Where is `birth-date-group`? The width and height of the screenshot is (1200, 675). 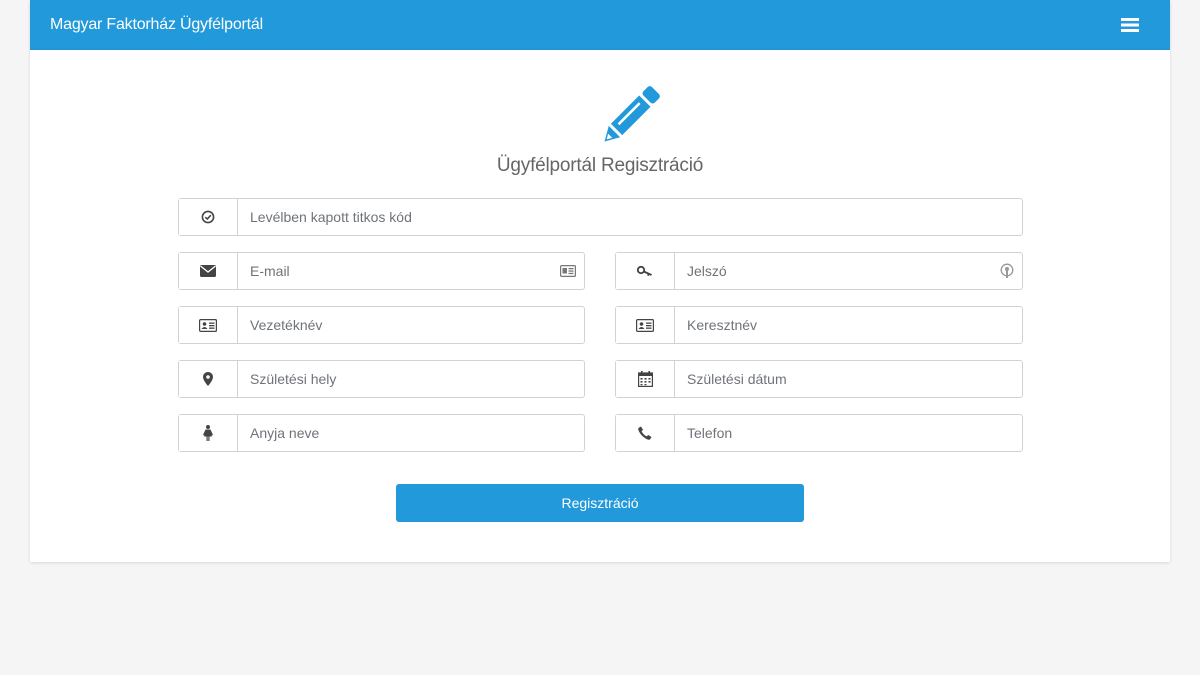
birth-date-group is located at coordinates (819, 379).